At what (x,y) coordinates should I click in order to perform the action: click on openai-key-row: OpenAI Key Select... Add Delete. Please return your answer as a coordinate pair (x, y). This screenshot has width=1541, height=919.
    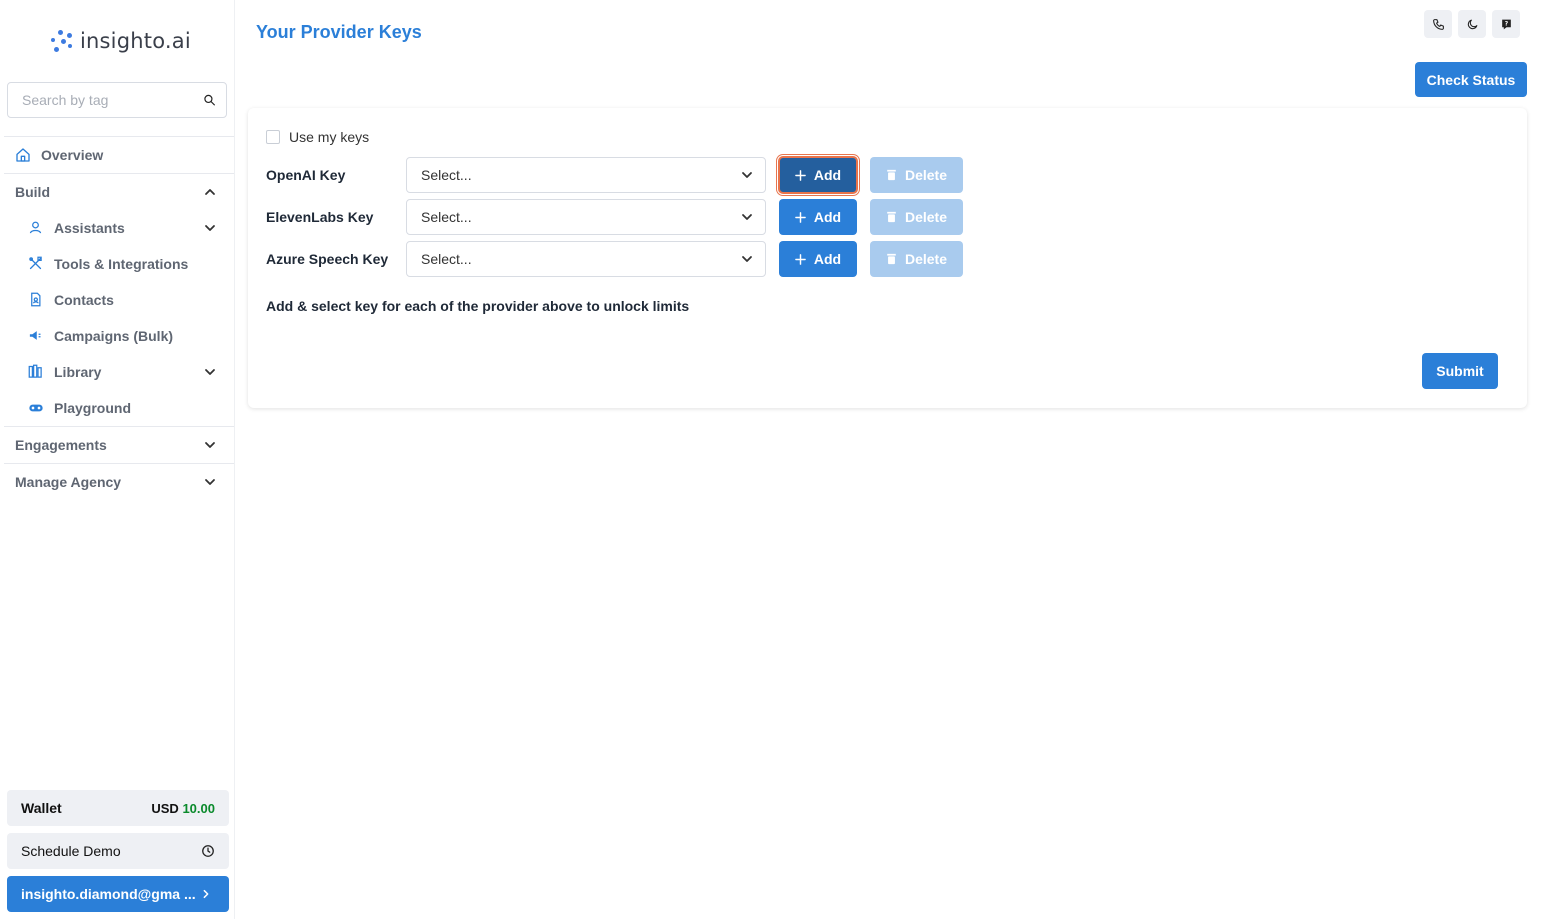
    Looking at the image, I should click on (614, 175).